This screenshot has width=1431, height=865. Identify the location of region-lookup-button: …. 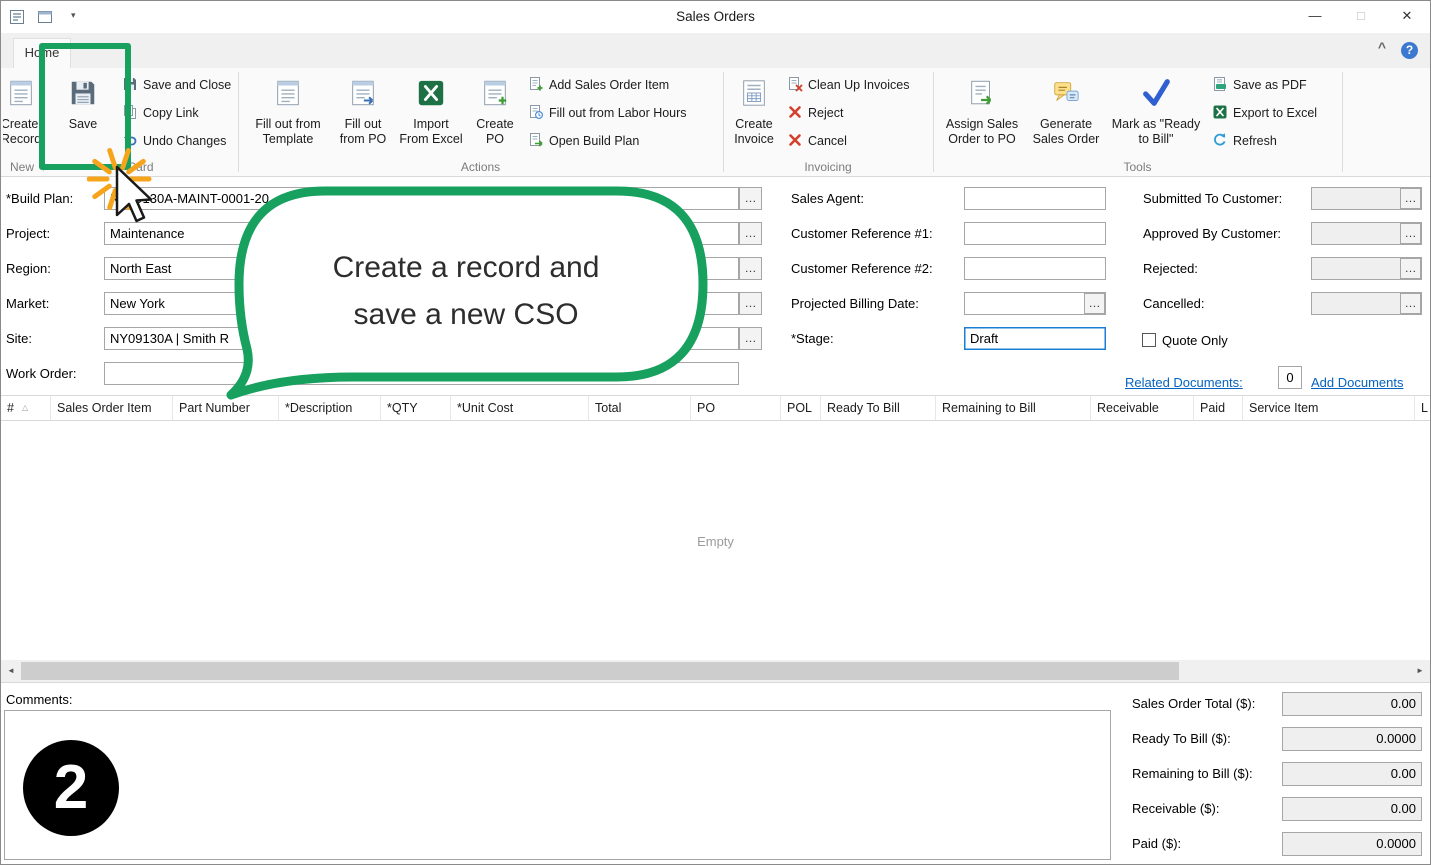
(750, 268).